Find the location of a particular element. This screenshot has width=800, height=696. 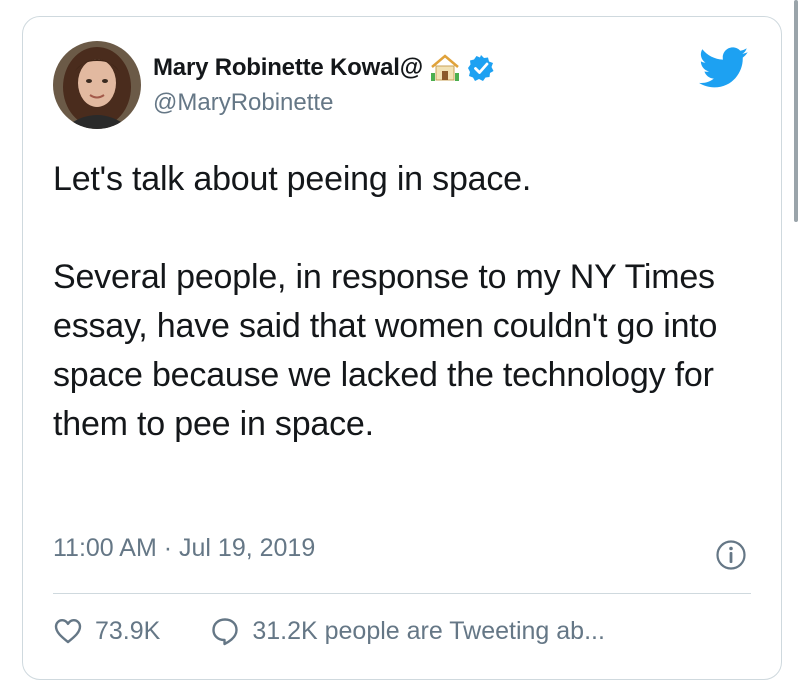

name-row: Mary Robinette Kowal@ is located at coordinates (324, 68).